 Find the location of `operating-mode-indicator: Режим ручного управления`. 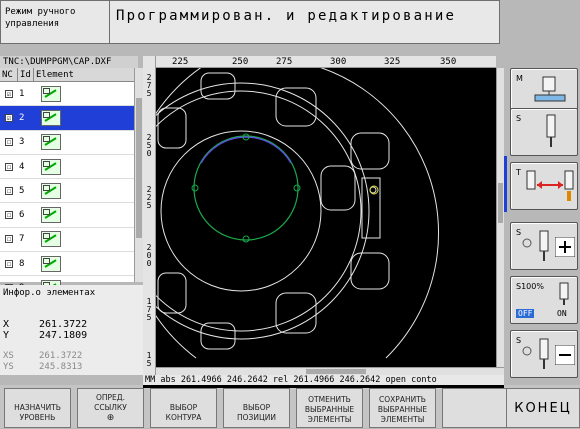

operating-mode-indicator: Режим ручного управления is located at coordinates (55, 22).